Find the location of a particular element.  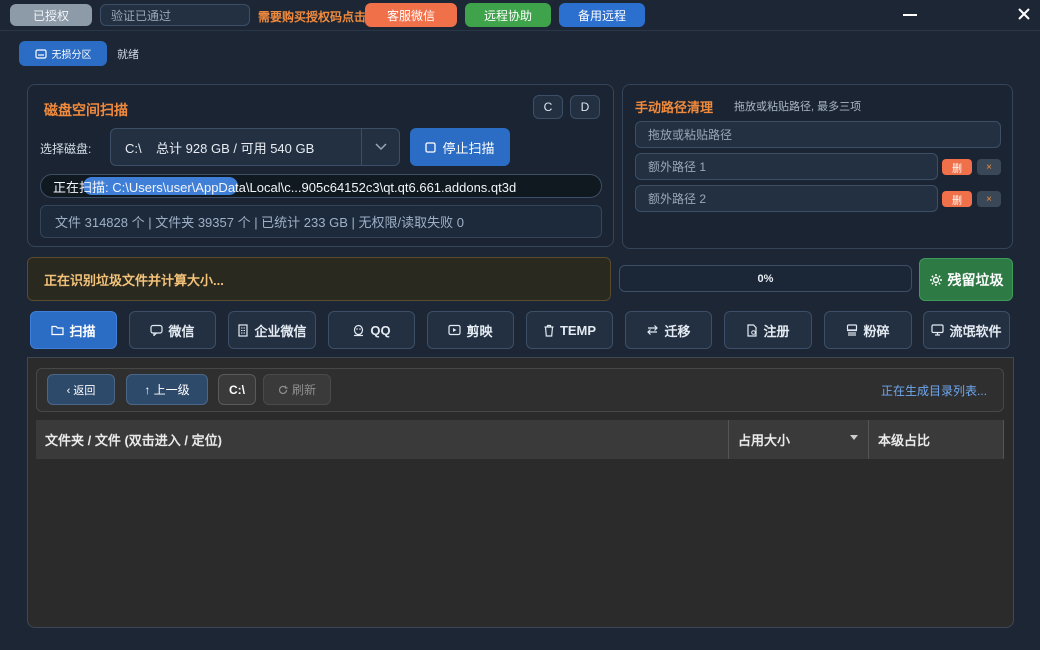

refresh-label: 刷新 is located at coordinates (303, 390).